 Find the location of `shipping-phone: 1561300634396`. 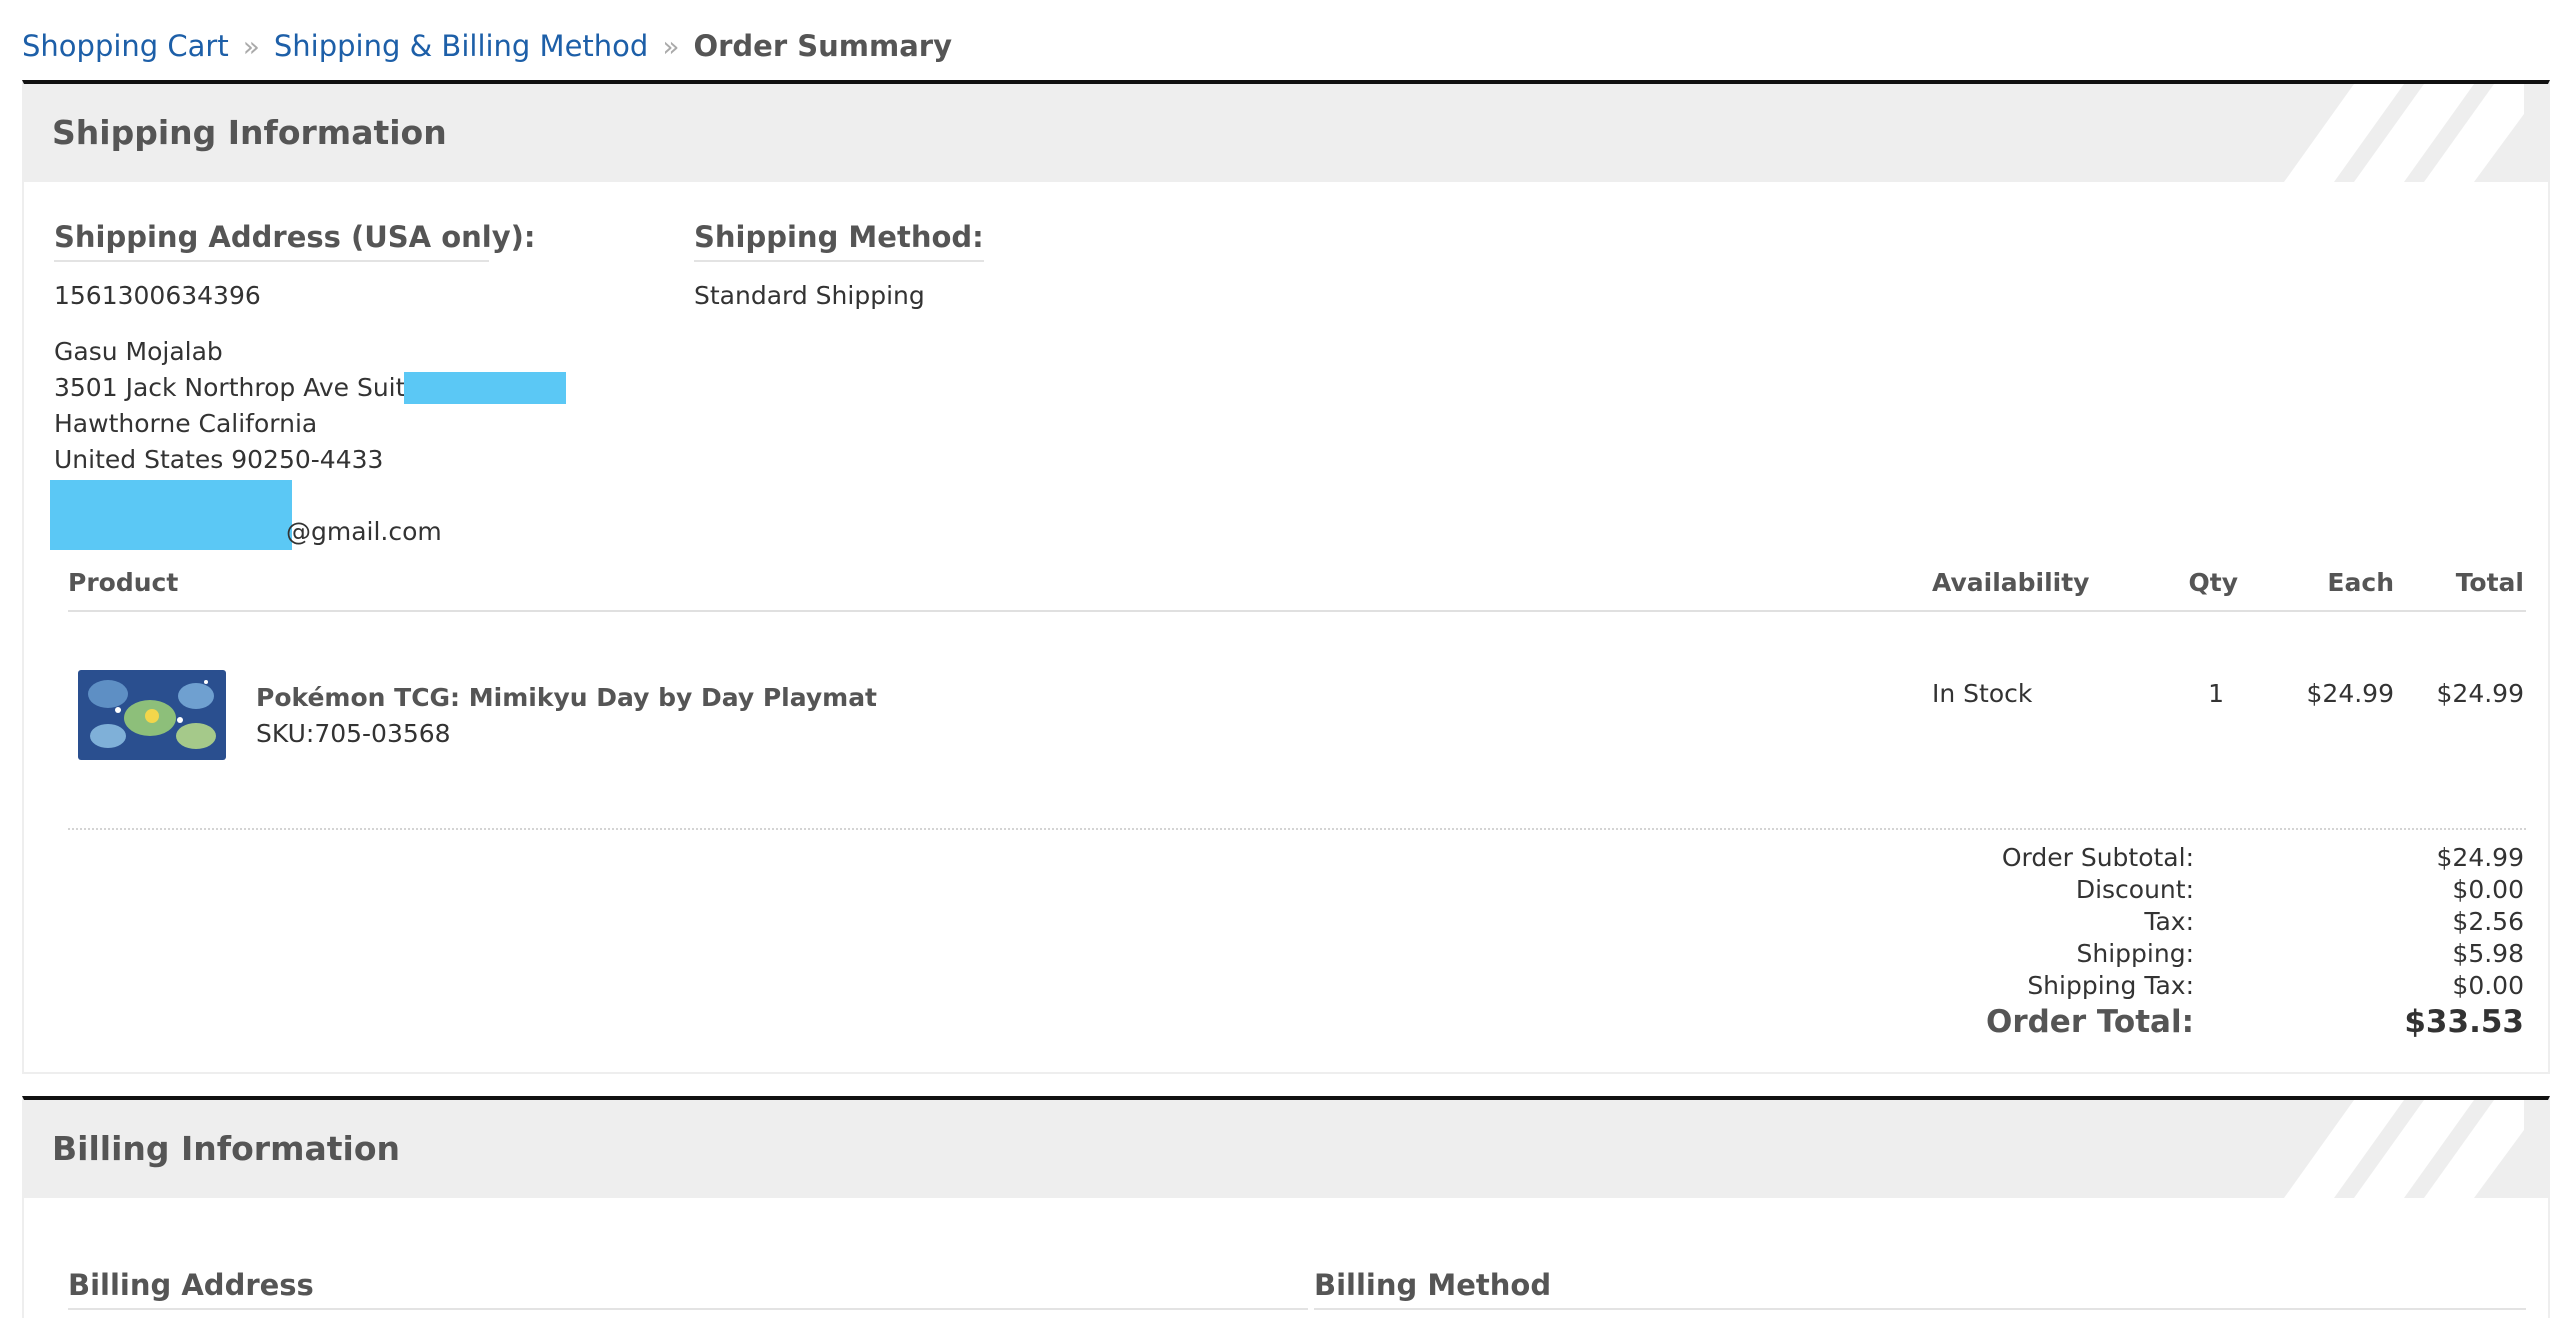

shipping-phone: 1561300634396 is located at coordinates (157, 295).